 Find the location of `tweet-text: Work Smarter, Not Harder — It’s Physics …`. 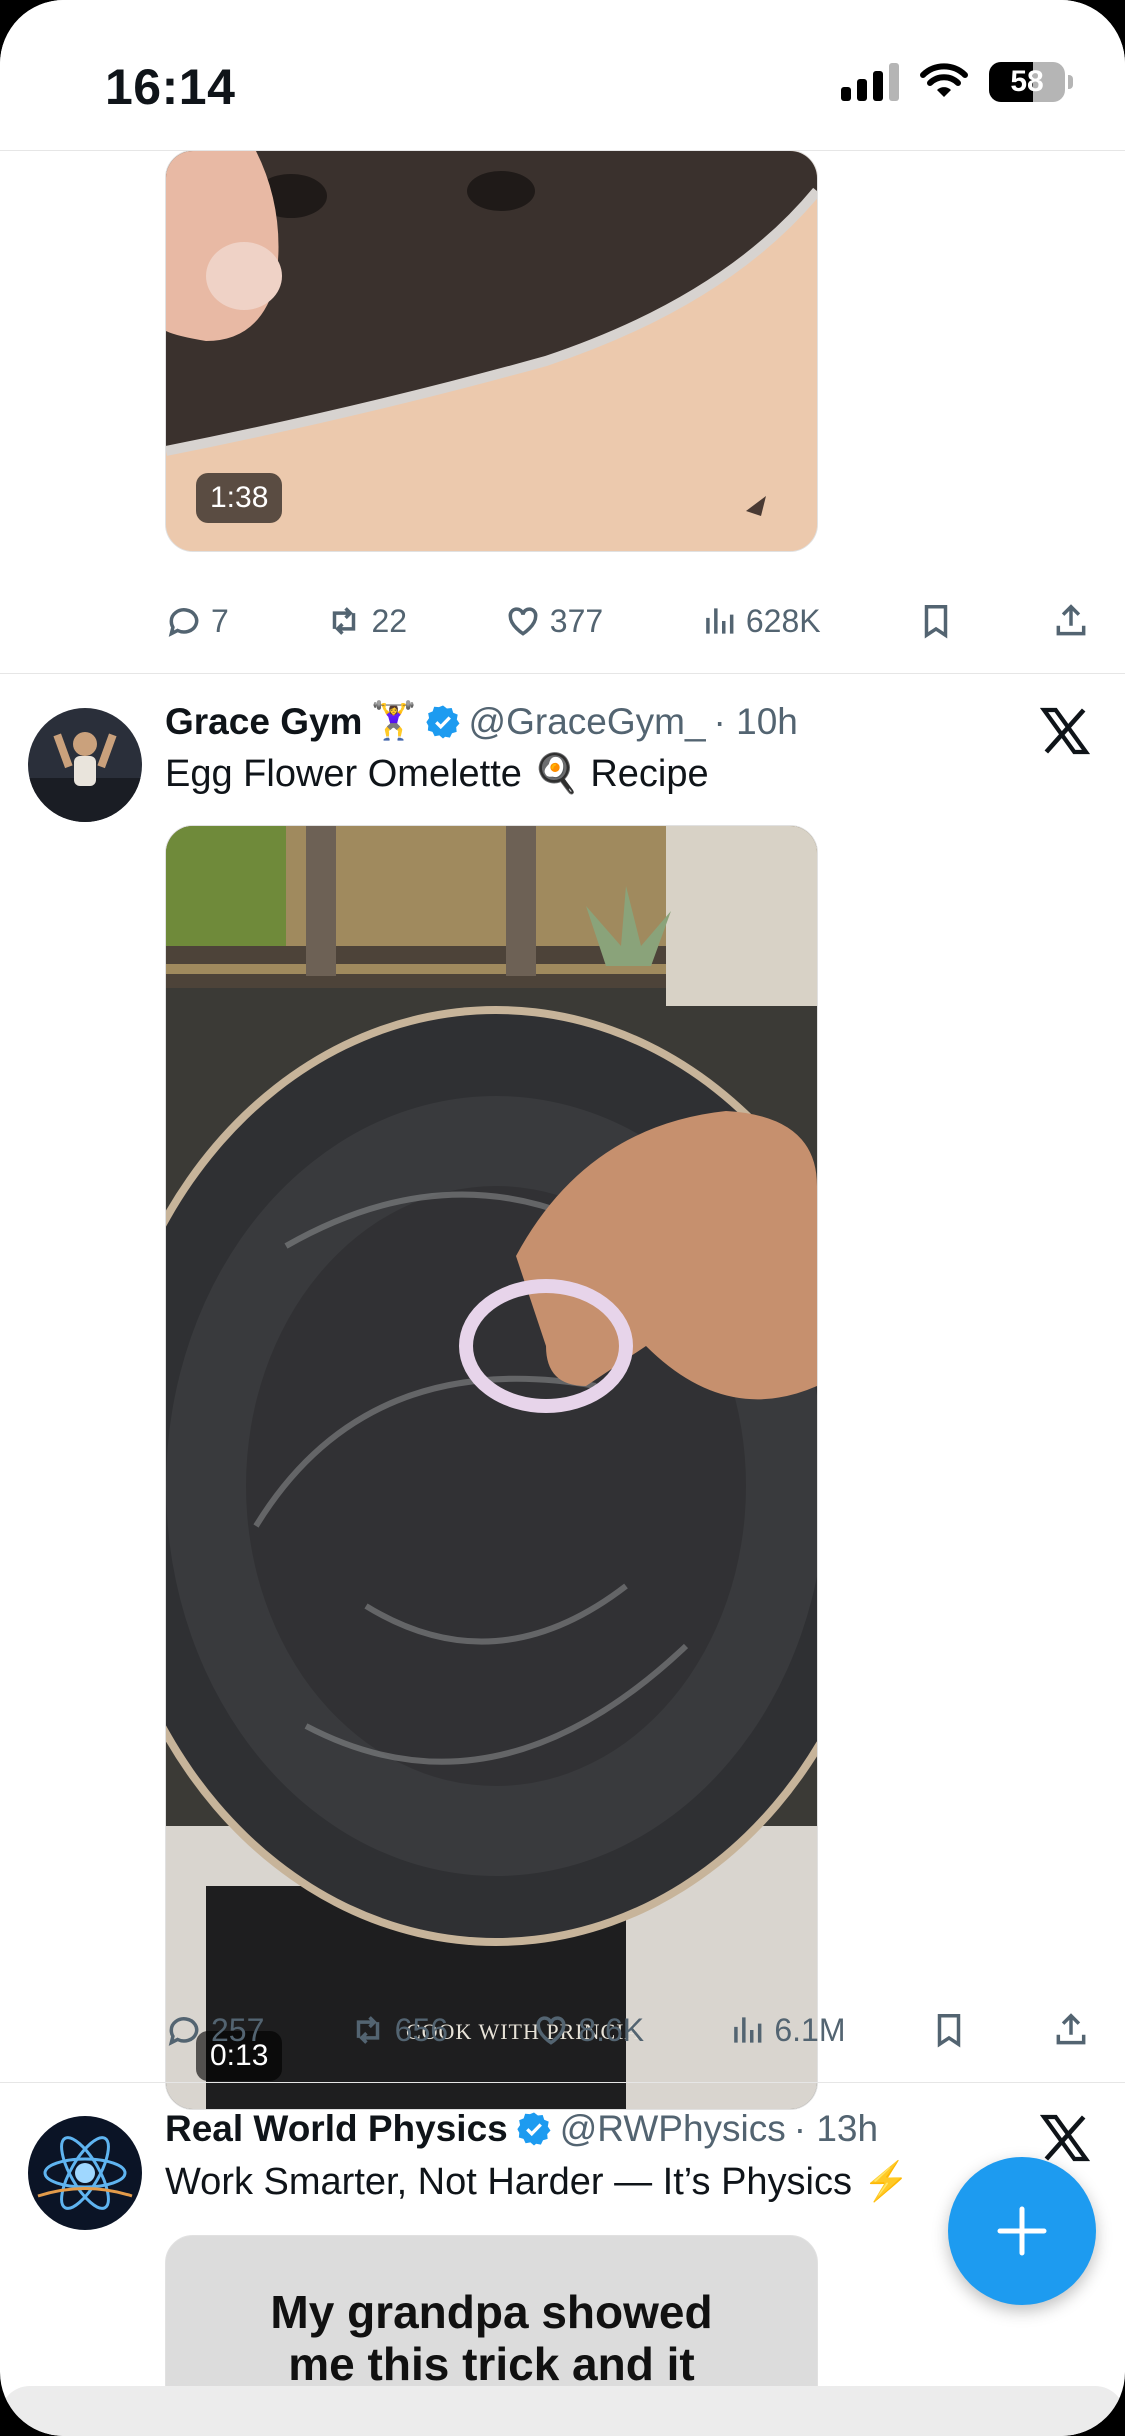

tweet-text: Work Smarter, Not Harder — It’s Physics … is located at coordinates (537, 2182).